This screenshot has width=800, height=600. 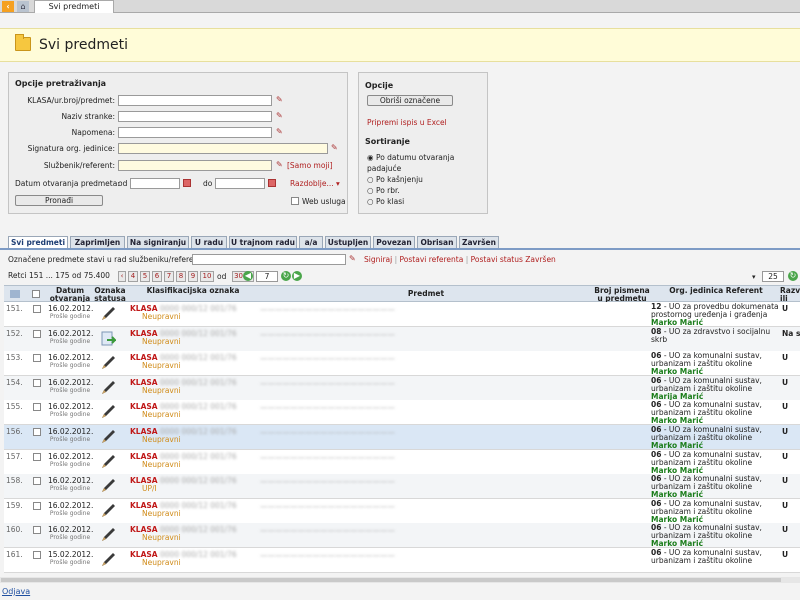 What do you see at coordinates (248, 276) in the screenshot?
I see `prev-page-icon: ◀` at bounding box center [248, 276].